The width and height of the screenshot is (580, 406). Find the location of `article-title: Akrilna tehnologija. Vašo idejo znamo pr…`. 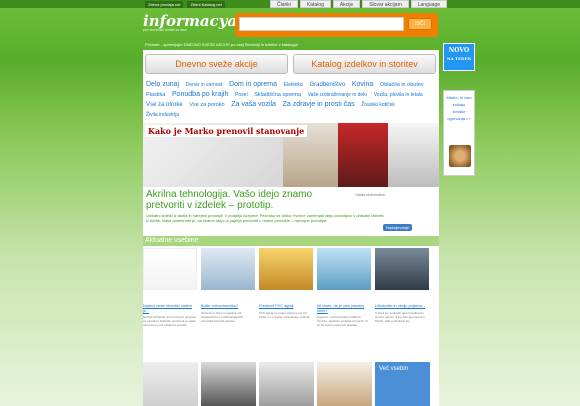

article-title: Akrilna tehnologija. Vašo idejo znamo pr… is located at coordinates (241, 200).